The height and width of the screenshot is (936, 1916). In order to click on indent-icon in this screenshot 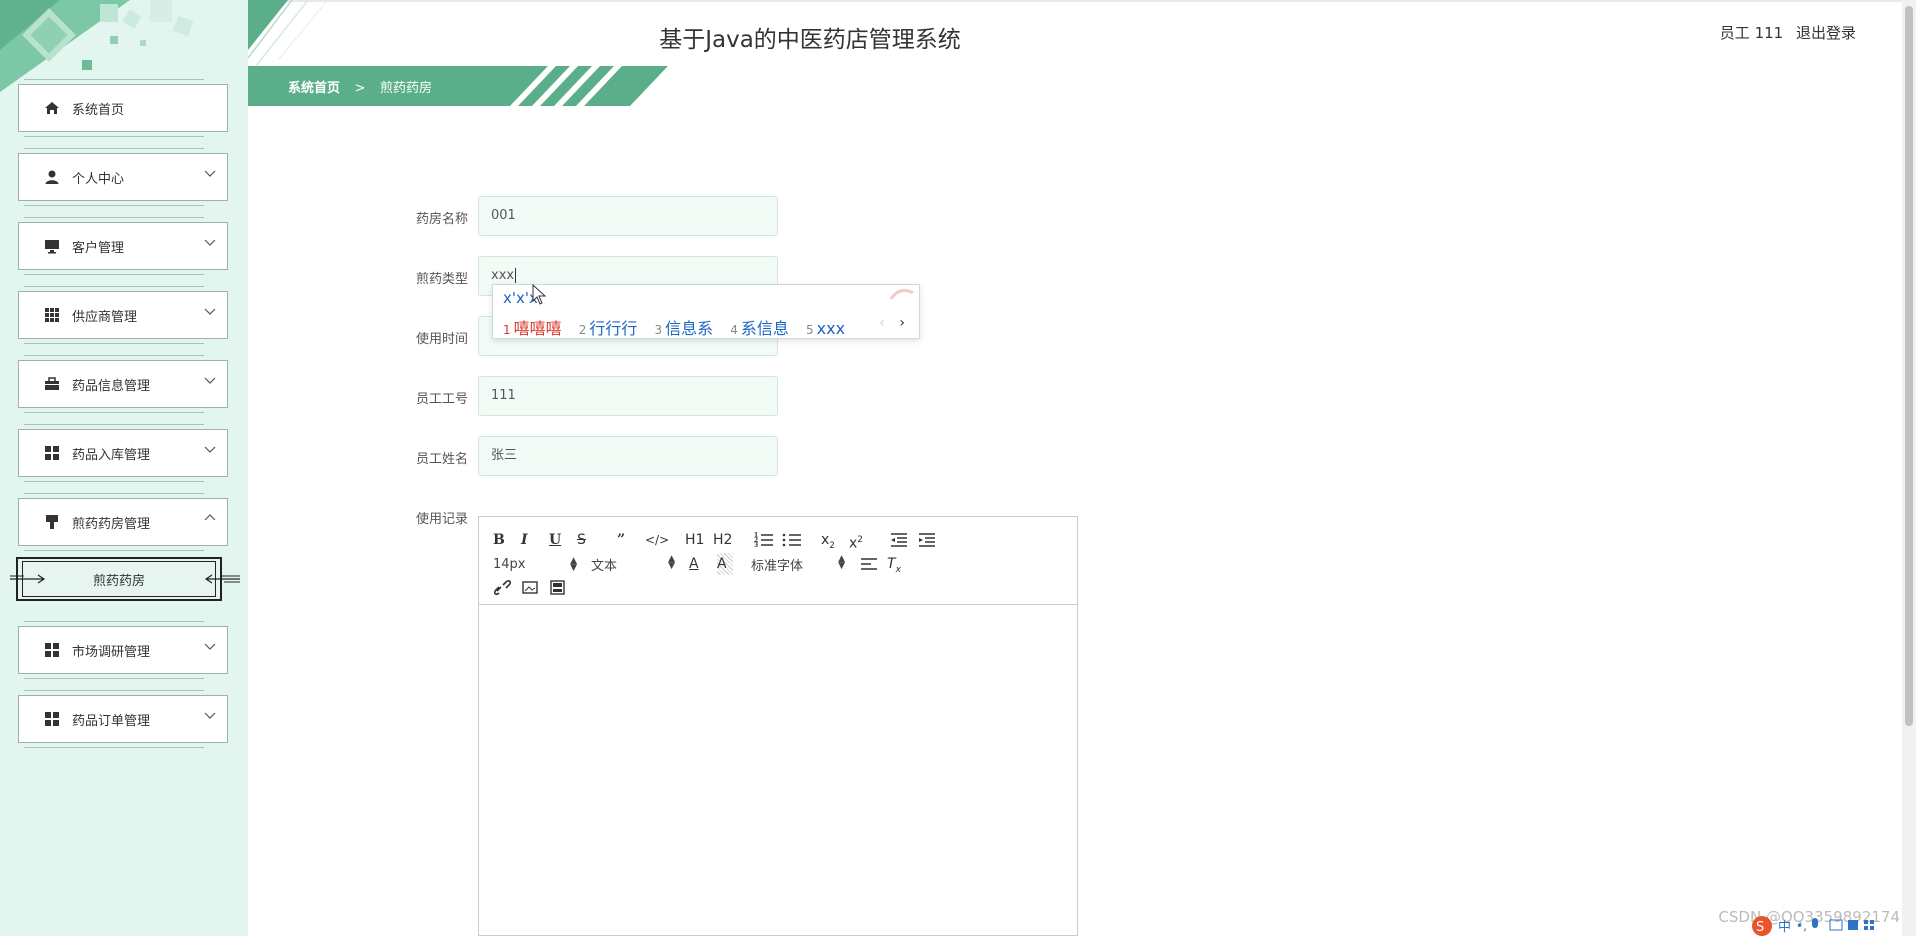, I will do `click(931, 540)`.